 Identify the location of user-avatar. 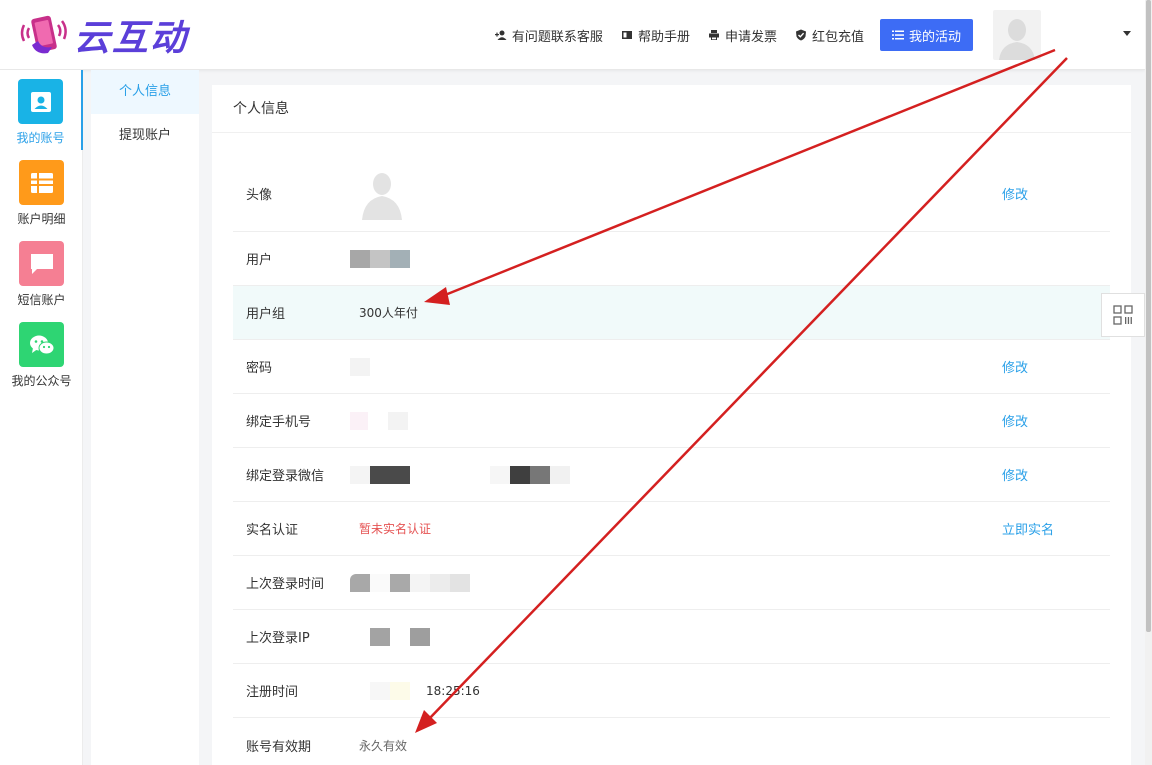
(1017, 35).